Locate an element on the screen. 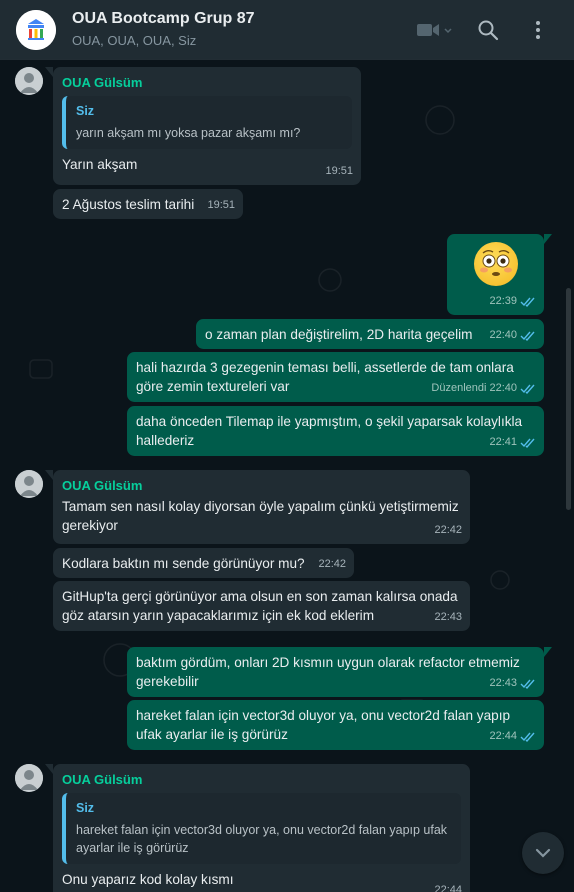  group-avatar is located at coordinates (36, 30).